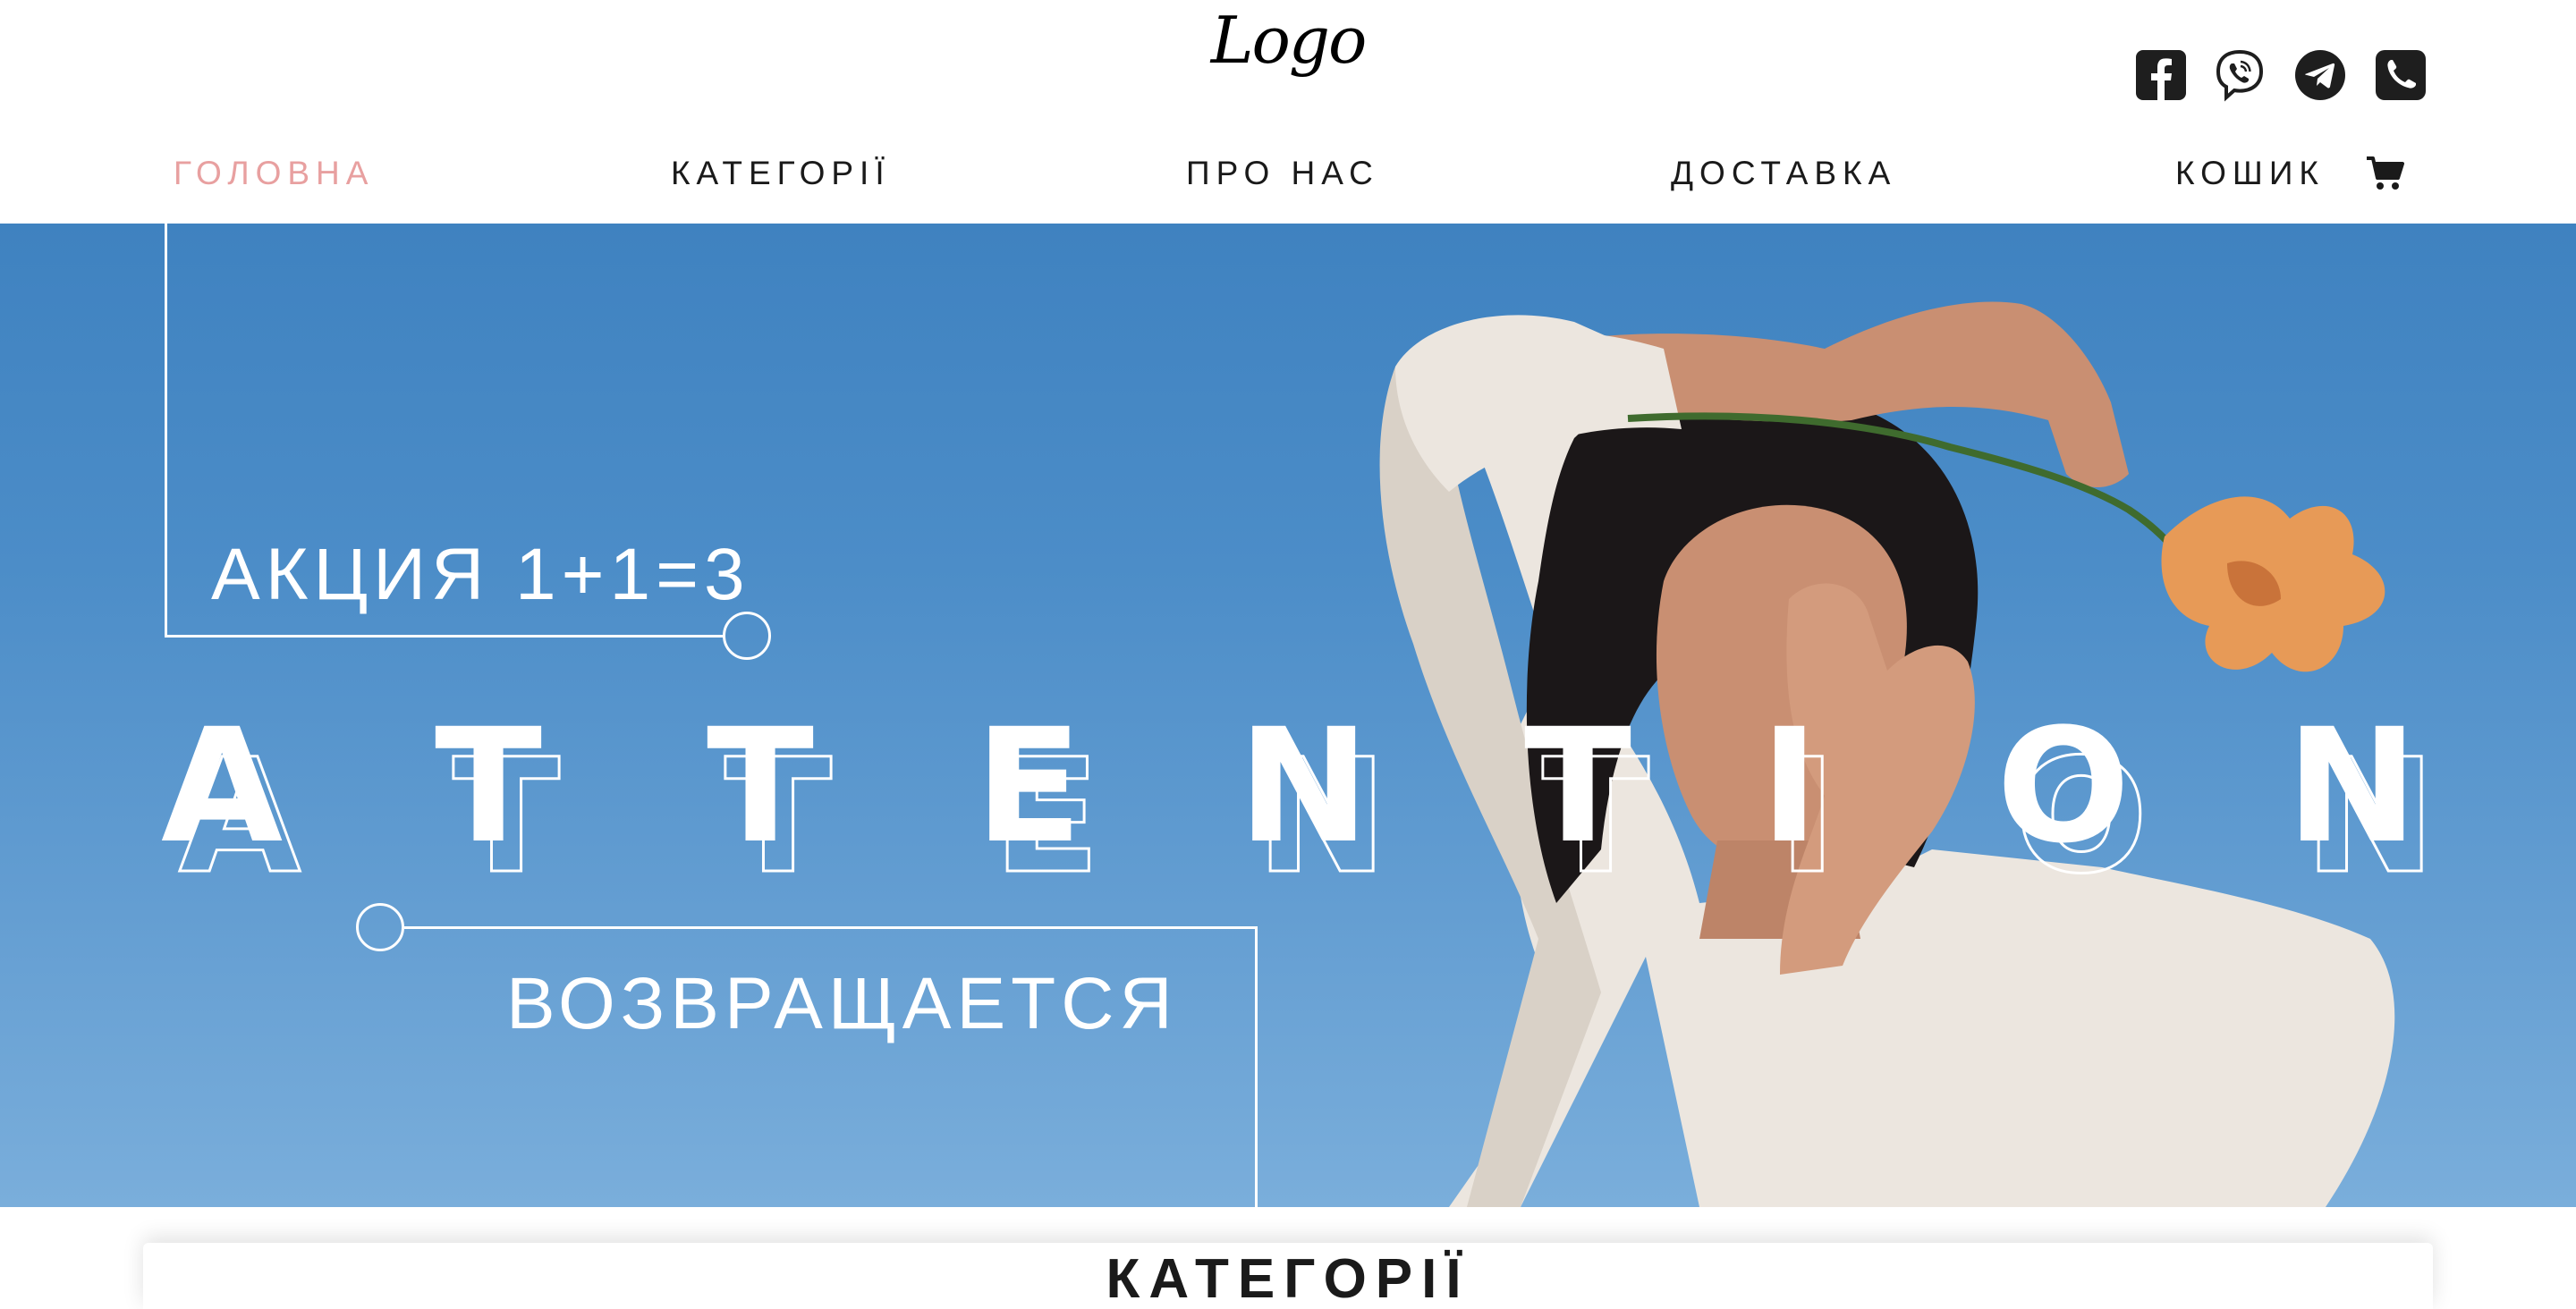 This screenshot has height=1309, width=2576. What do you see at coordinates (2384, 173) in the screenshot?
I see `cart-icon` at bounding box center [2384, 173].